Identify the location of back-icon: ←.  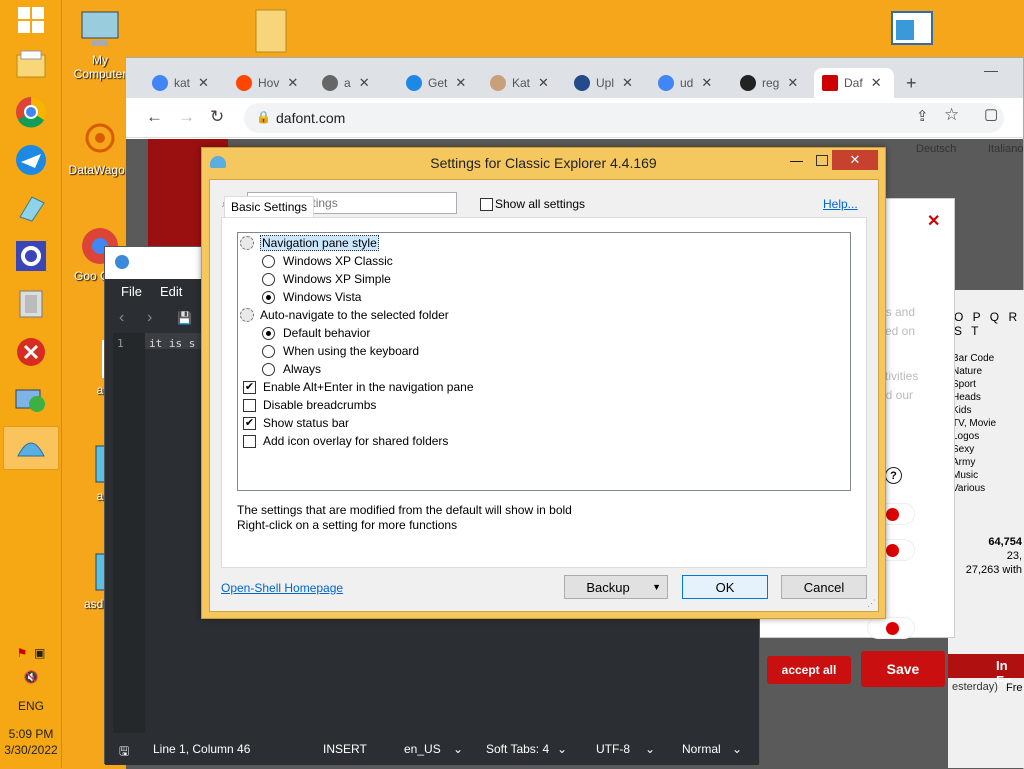
(154, 117).